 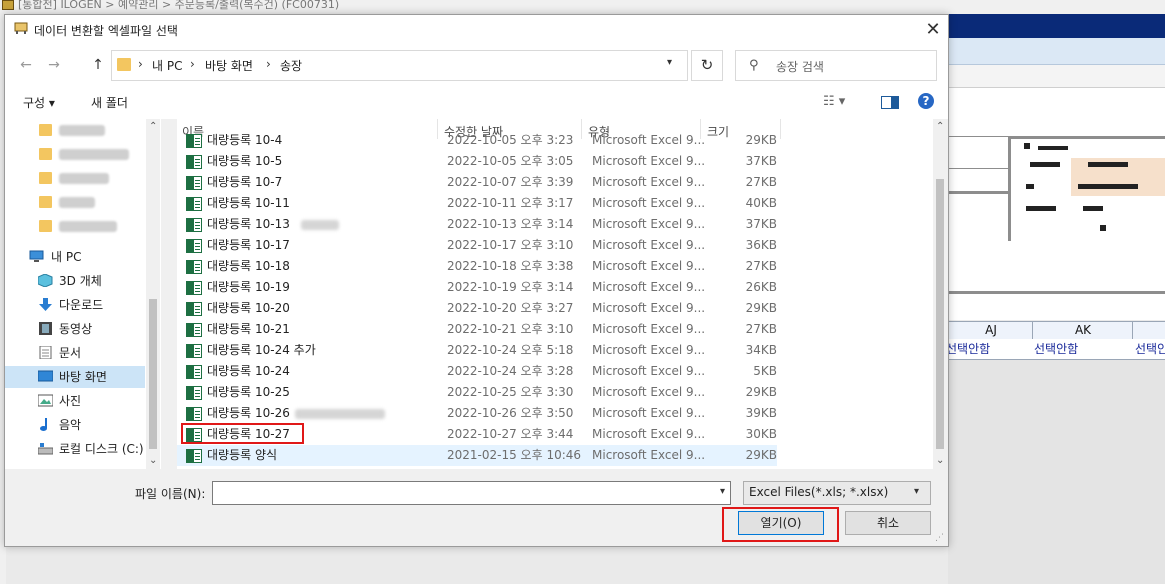 What do you see at coordinates (245, 182) in the screenshot?
I see `file-name: 대량등록 10-7` at bounding box center [245, 182].